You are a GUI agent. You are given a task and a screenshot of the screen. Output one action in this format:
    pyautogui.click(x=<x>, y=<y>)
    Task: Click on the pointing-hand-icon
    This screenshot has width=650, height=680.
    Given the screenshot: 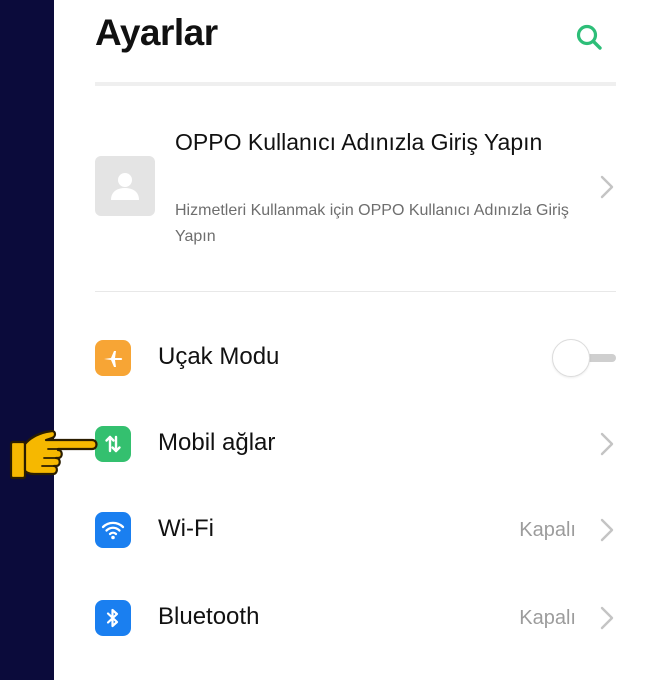 What is the action you would take?
    pyautogui.click(x=53, y=454)
    